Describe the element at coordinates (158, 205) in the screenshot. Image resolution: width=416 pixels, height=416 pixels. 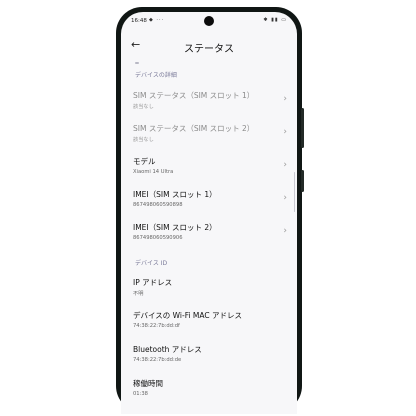
I see `row-value: 867498060590898` at that location.